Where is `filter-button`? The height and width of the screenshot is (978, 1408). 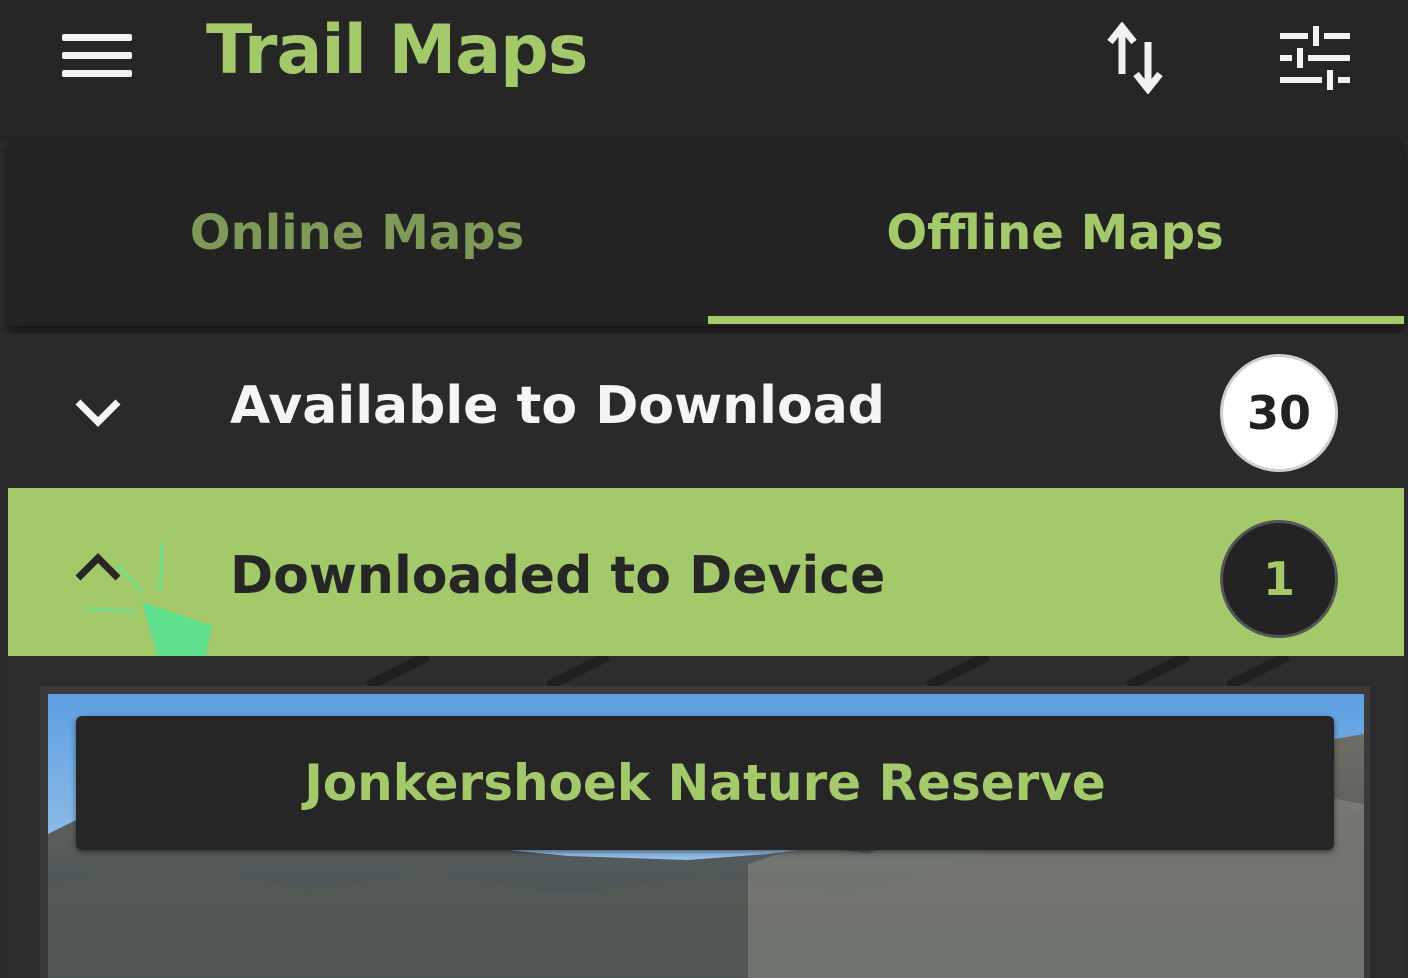 filter-button is located at coordinates (1315, 58).